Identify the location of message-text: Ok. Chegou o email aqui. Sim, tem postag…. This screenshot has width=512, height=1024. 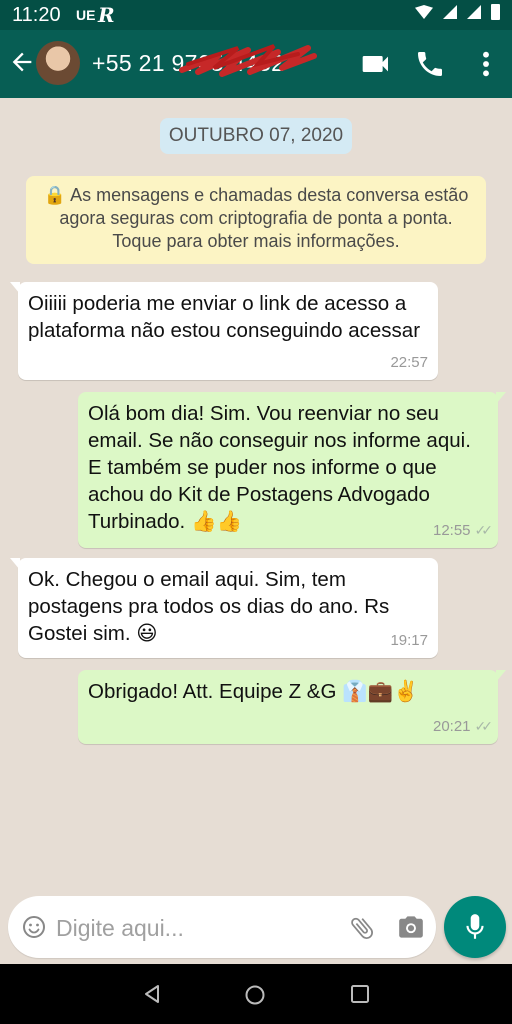
(209, 606).